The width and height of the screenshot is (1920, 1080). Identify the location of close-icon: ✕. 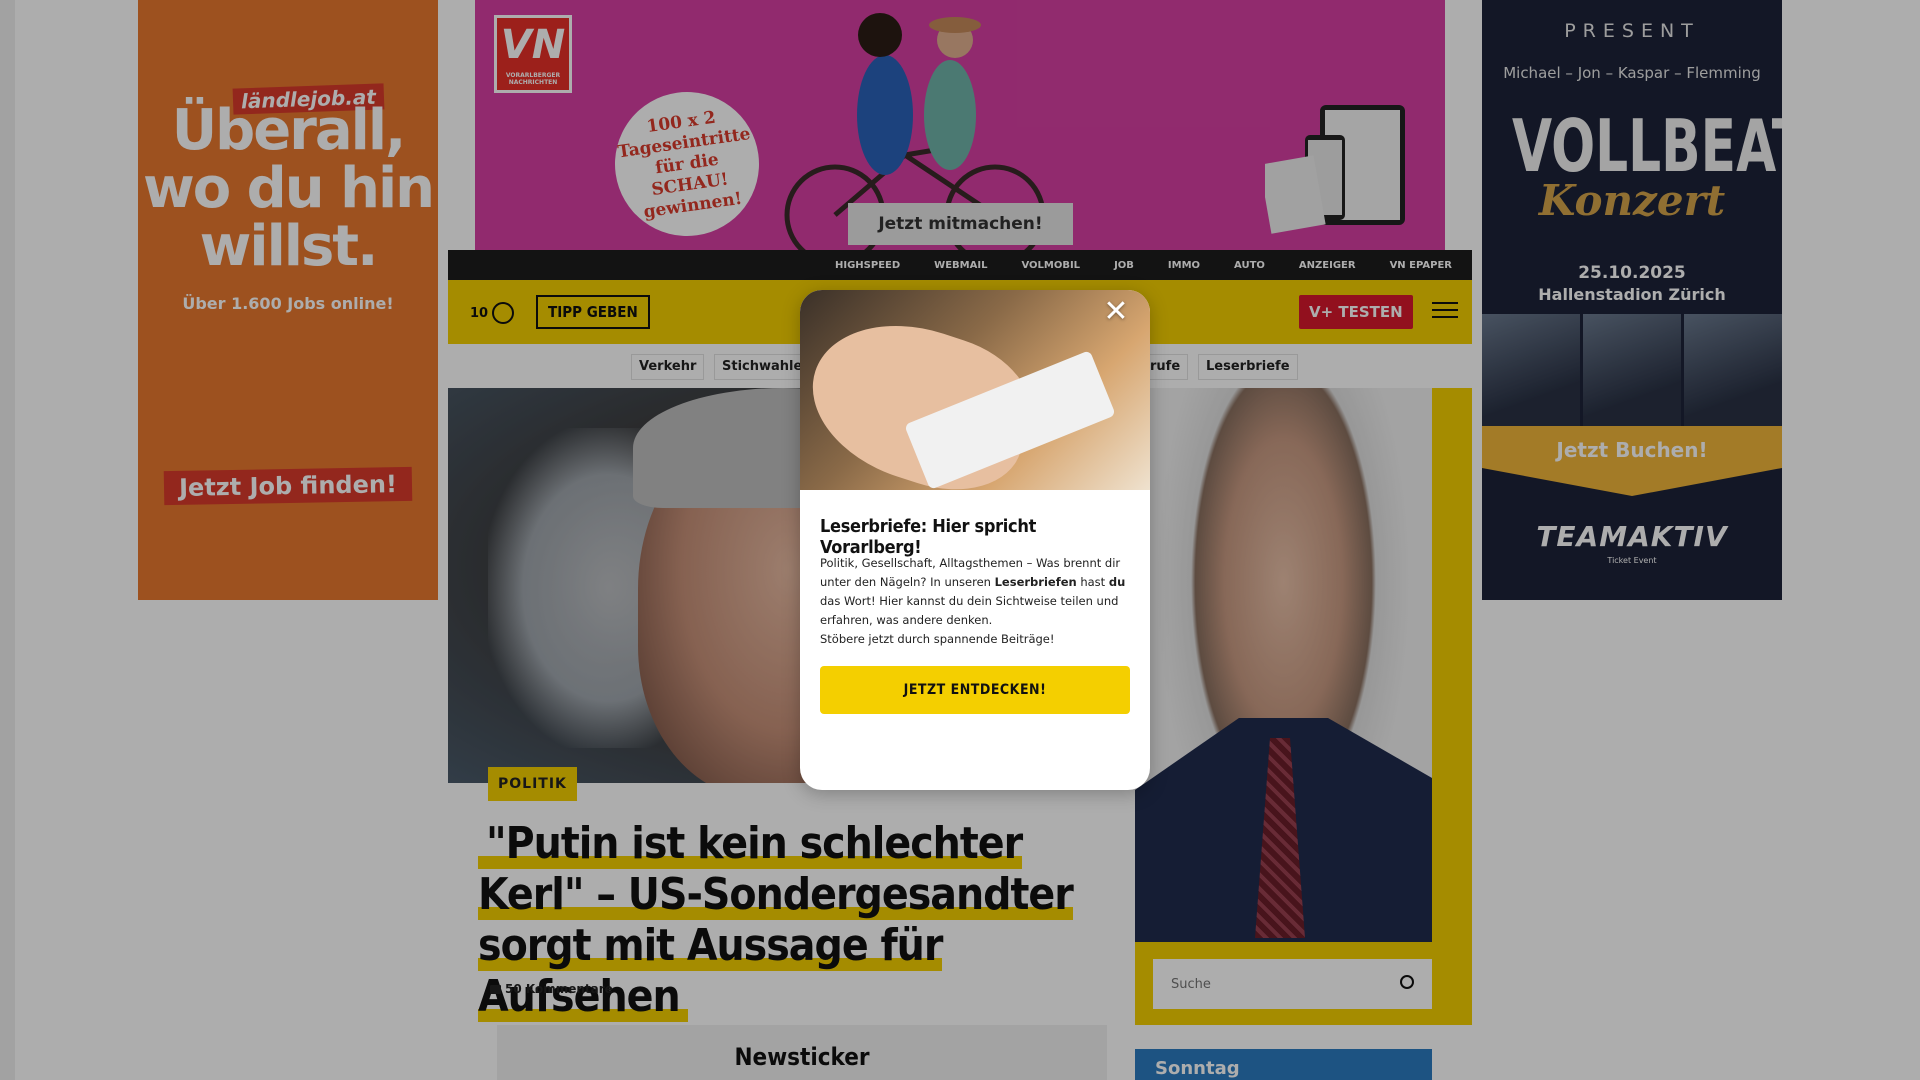
(1116, 312).